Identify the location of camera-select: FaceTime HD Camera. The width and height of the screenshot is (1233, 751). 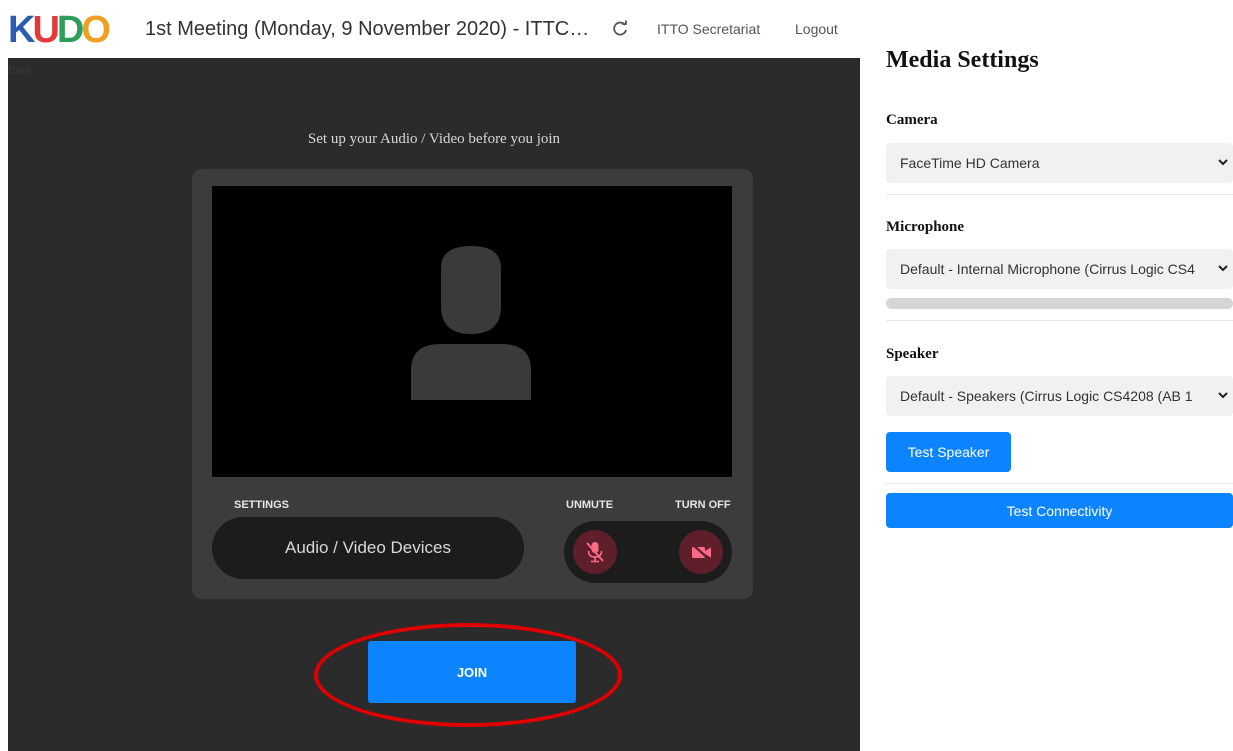
(1059, 163).